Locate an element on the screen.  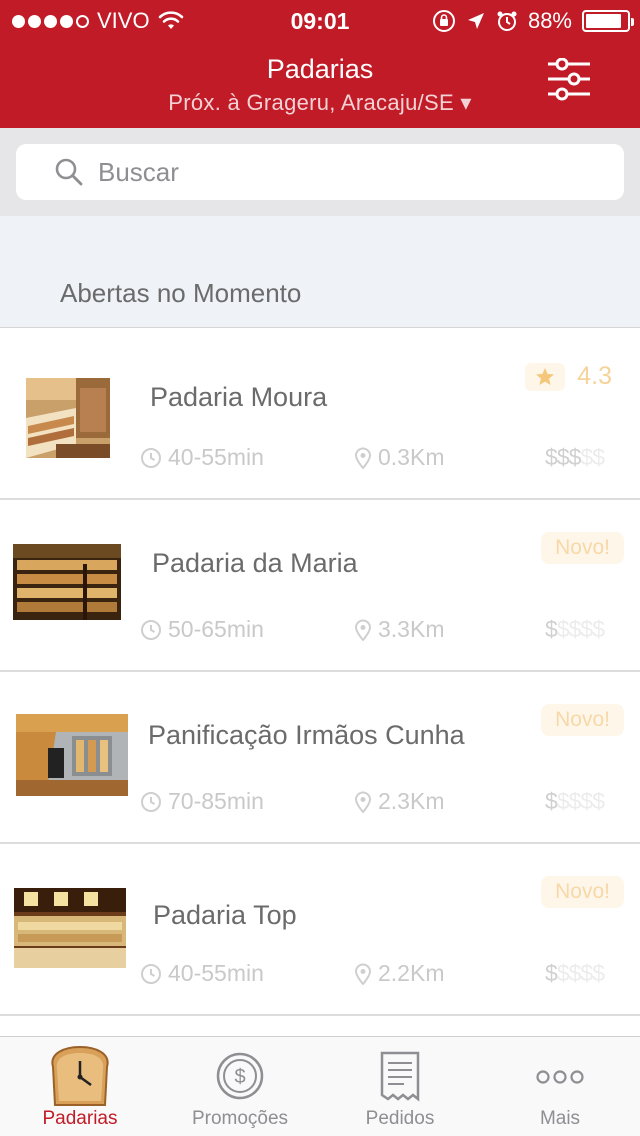
price-active: $$$ is located at coordinates (563, 457).